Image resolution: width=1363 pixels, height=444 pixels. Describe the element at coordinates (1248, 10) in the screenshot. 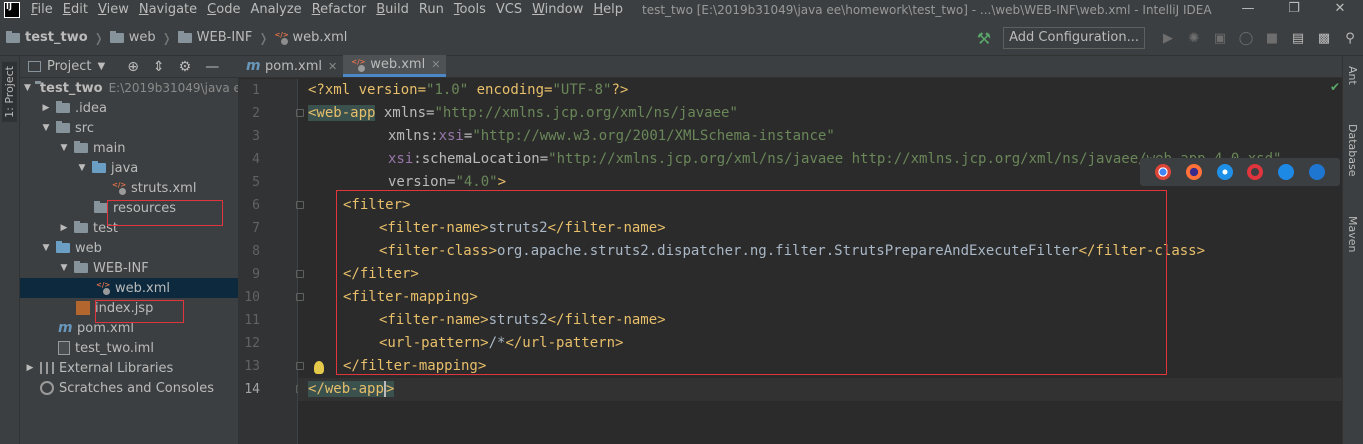

I see `minimize-icon: —` at that location.